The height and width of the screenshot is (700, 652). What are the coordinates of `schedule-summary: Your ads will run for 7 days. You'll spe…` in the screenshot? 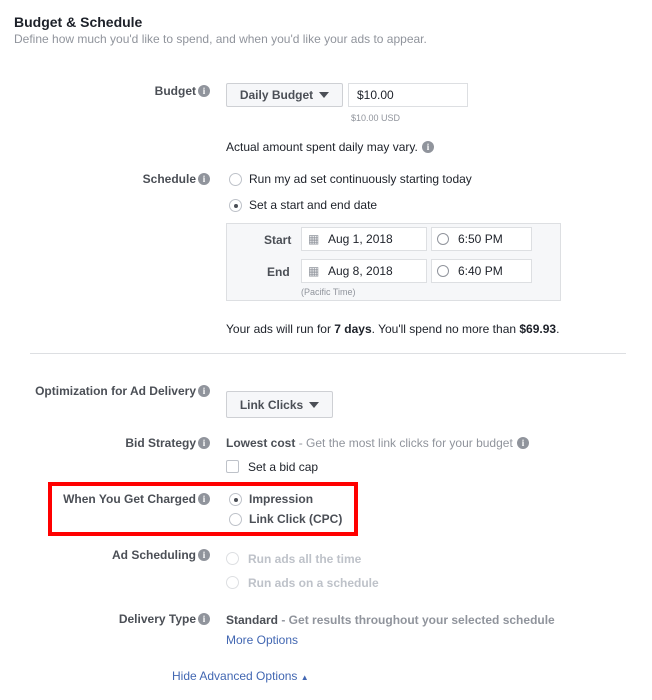 It's located at (393, 329).